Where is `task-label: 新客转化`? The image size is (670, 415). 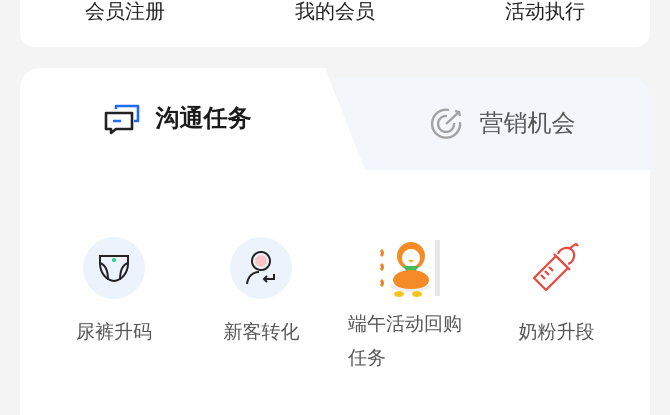
task-label: 新客转化 is located at coordinates (261, 333).